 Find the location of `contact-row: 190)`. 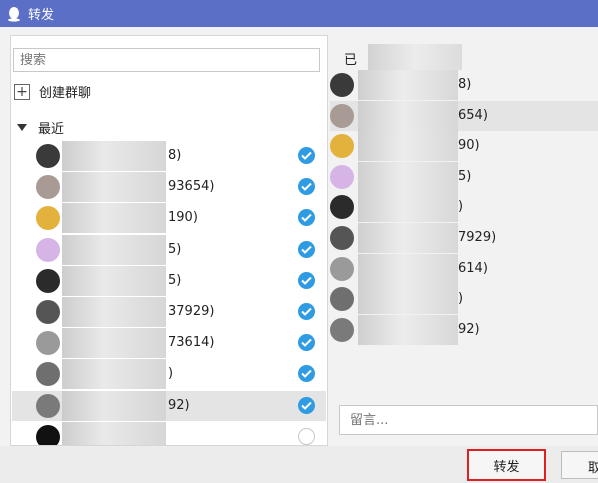

contact-row: 190) is located at coordinates (169, 218).